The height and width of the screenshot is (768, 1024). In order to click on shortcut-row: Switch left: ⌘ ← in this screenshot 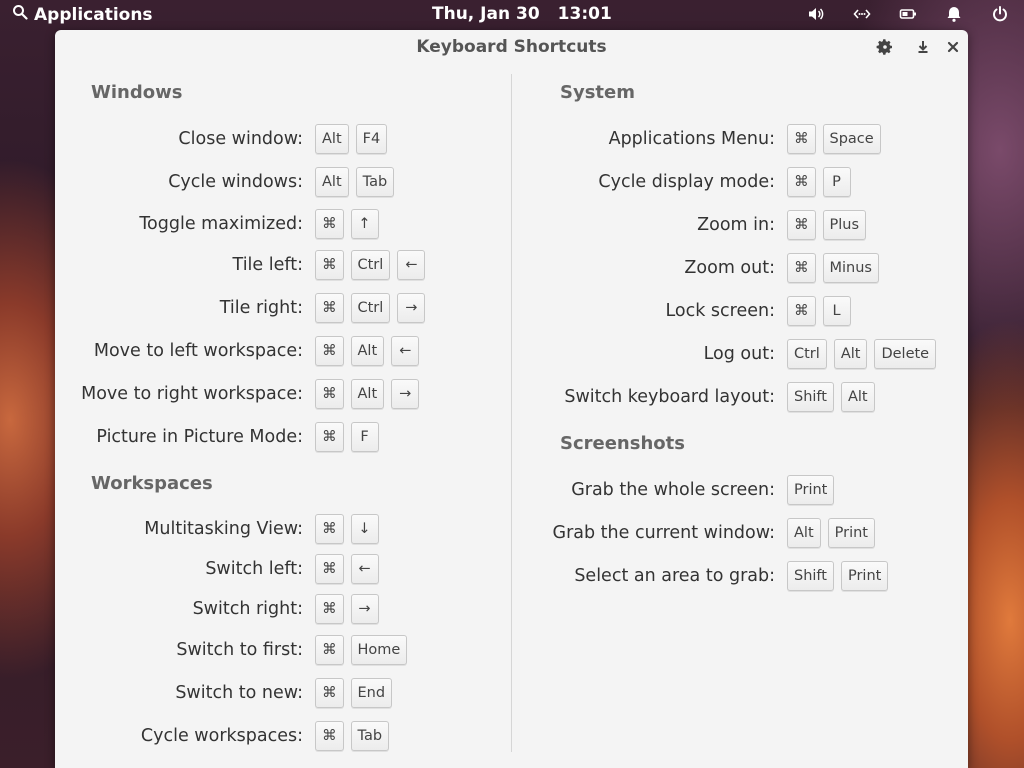, I will do `click(221, 569)`.